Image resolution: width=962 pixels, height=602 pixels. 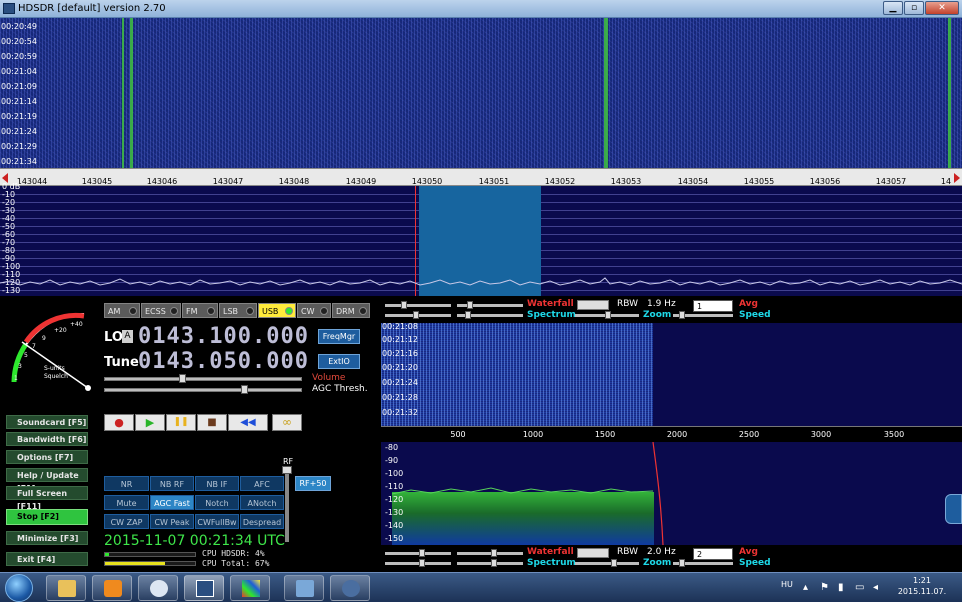 I want to click on notch-button: Notch, so click(x=217, y=502).